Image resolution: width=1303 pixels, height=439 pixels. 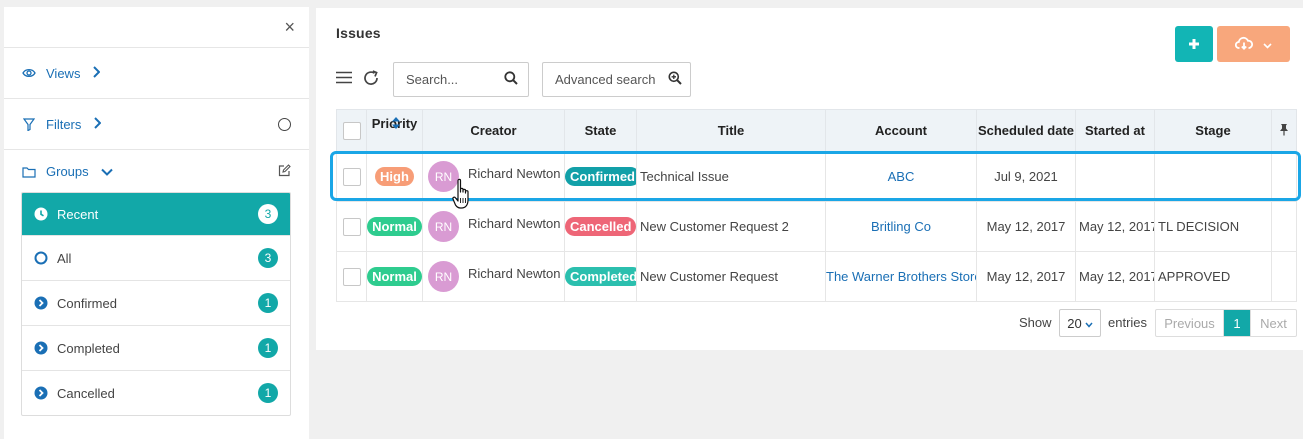 I want to click on group-item-cancelled: Cancelled 1, so click(x=156, y=392).